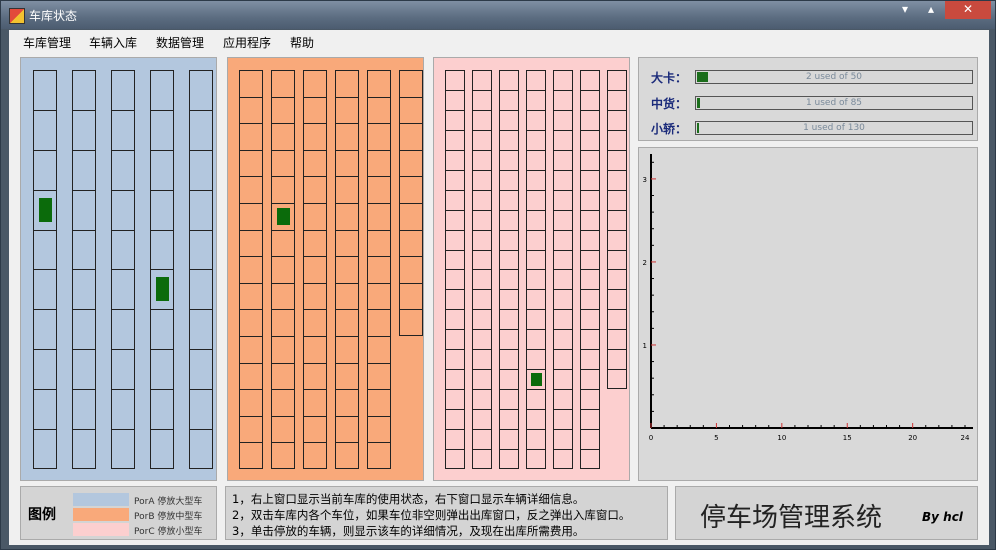 The height and width of the screenshot is (550, 996). I want to click on minimize-button: ▾, so click(905, 10).